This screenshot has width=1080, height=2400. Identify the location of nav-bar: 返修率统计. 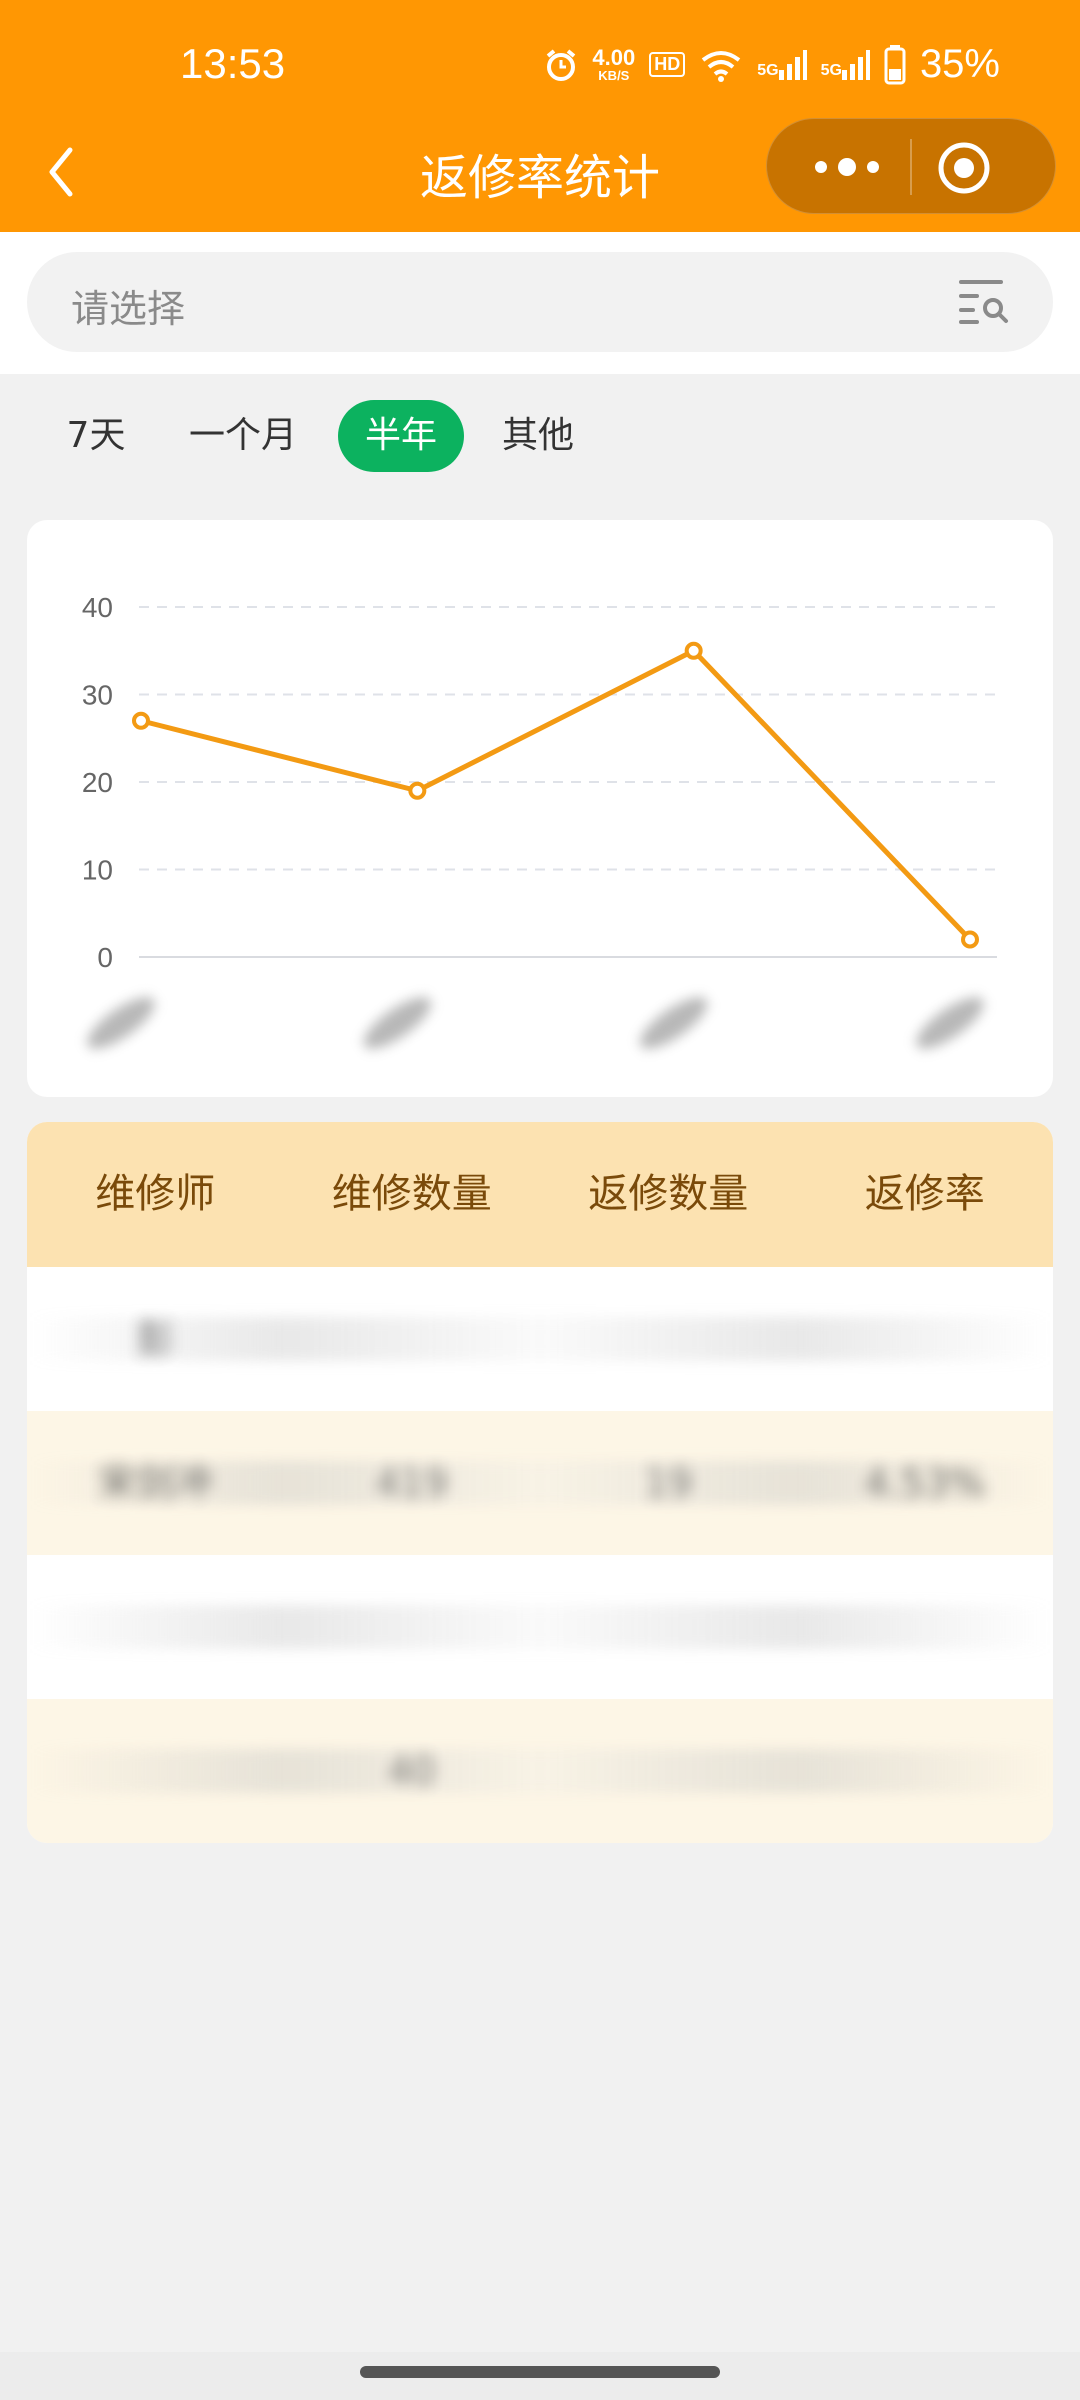
(540, 175).